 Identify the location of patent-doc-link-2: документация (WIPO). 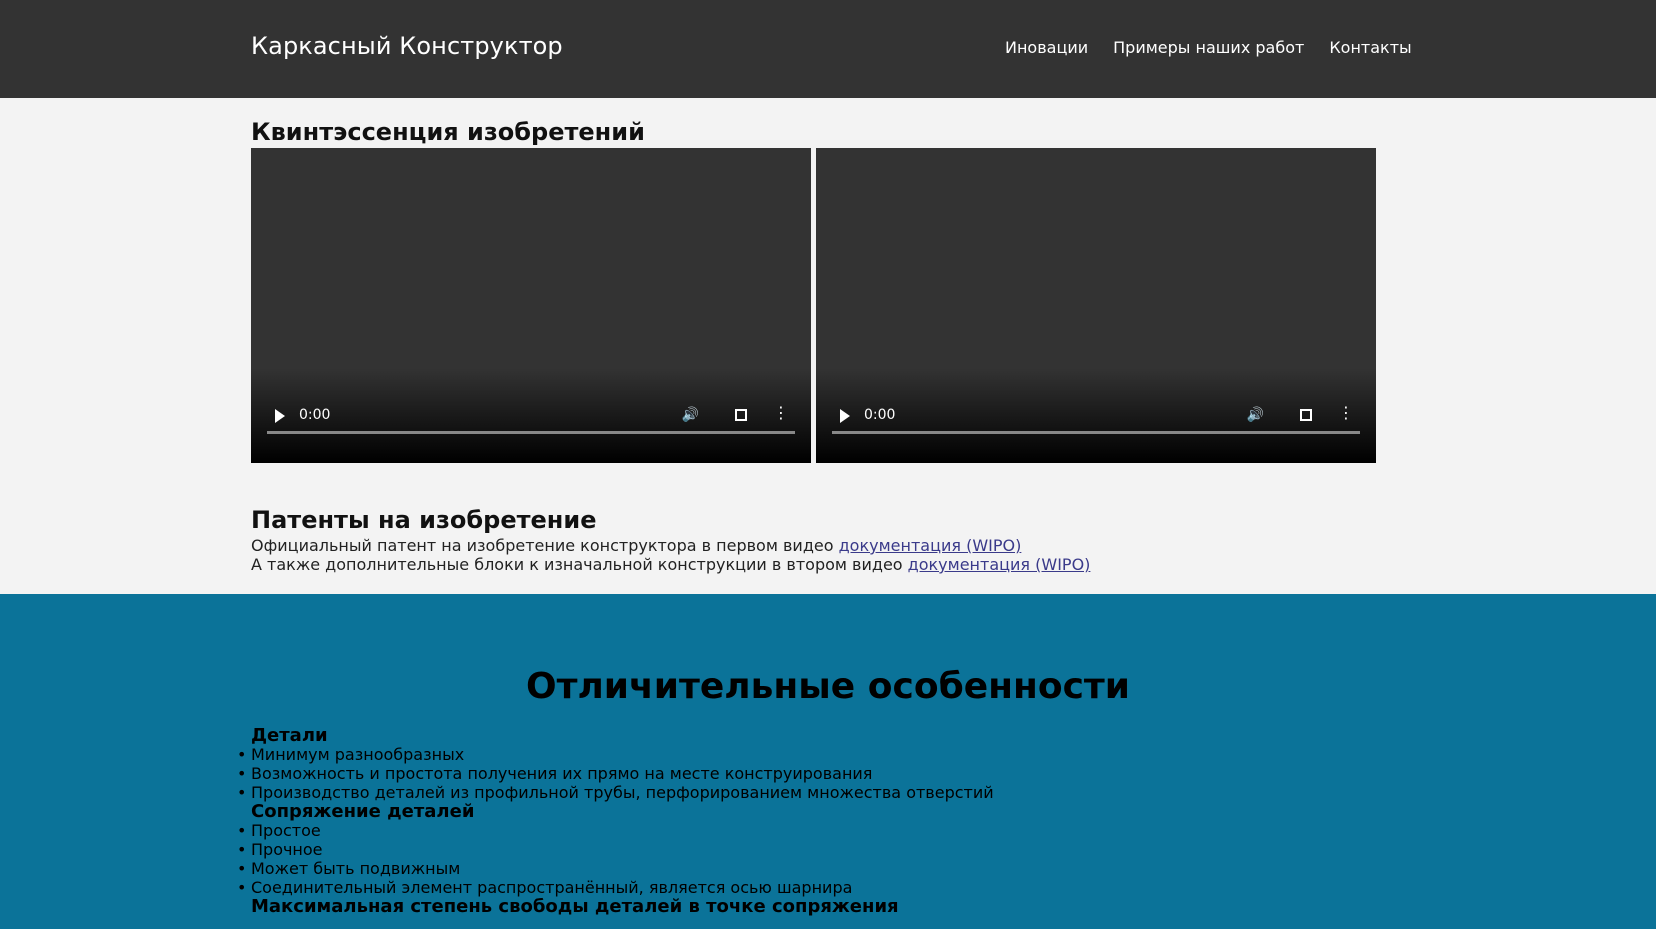
(999, 564).